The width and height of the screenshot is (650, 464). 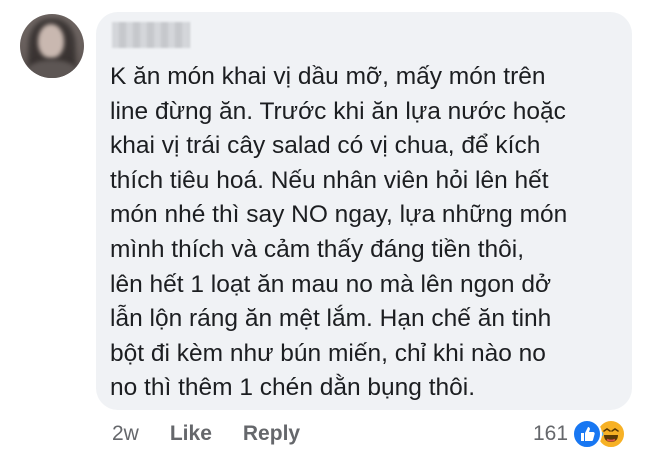 What do you see at coordinates (151, 35) in the screenshot?
I see `author-name-redacted` at bounding box center [151, 35].